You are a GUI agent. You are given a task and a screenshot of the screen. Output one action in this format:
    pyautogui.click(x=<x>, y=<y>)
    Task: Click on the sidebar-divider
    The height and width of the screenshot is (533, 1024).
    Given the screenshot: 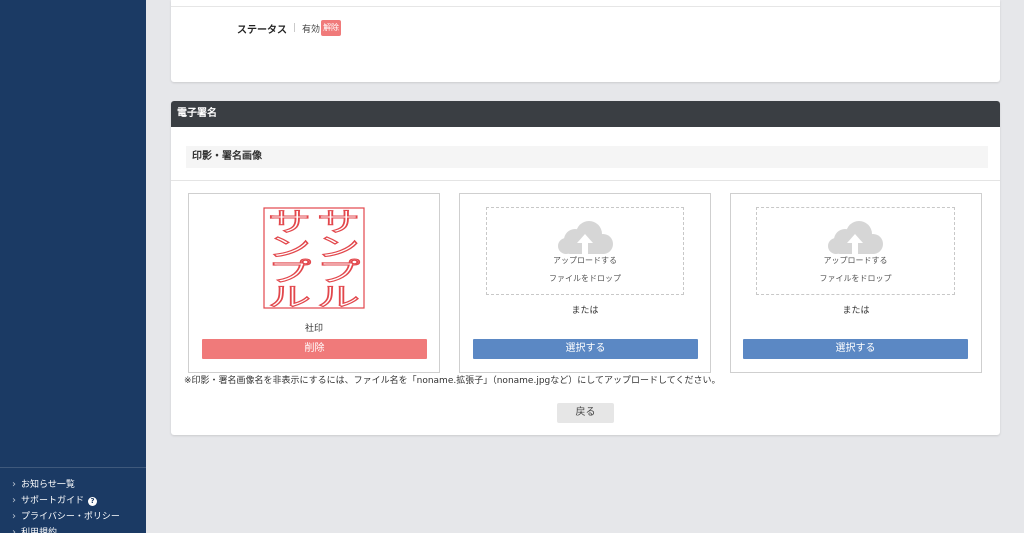 What is the action you would take?
    pyautogui.click(x=73, y=467)
    